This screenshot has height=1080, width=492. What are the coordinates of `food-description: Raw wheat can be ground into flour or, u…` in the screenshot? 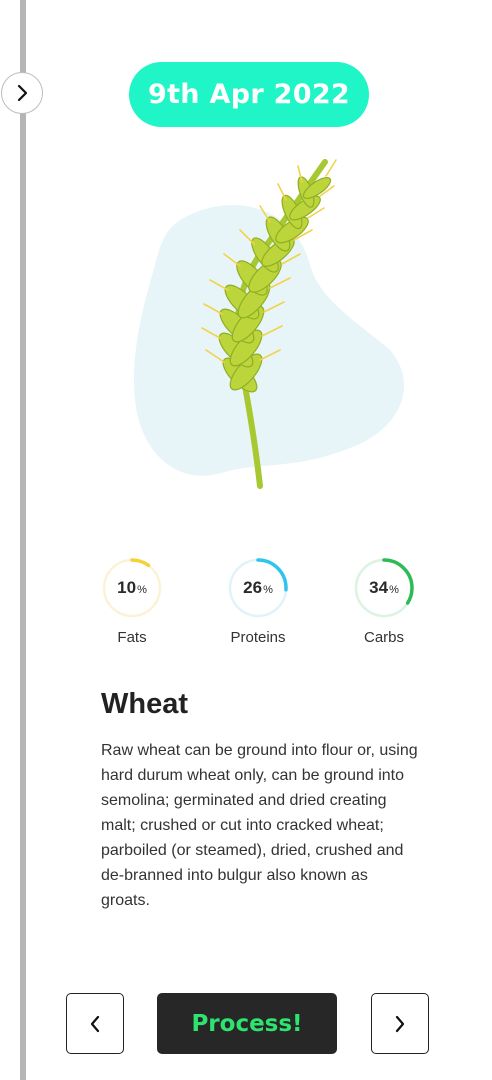 It's located at (259, 825).